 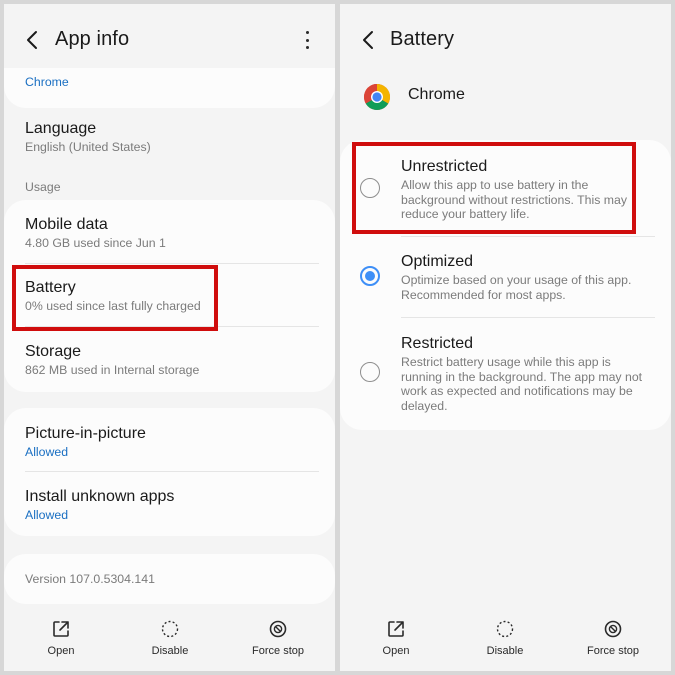 I want to click on storage-value: 862 MB used in Internal storage, so click(x=112, y=370).